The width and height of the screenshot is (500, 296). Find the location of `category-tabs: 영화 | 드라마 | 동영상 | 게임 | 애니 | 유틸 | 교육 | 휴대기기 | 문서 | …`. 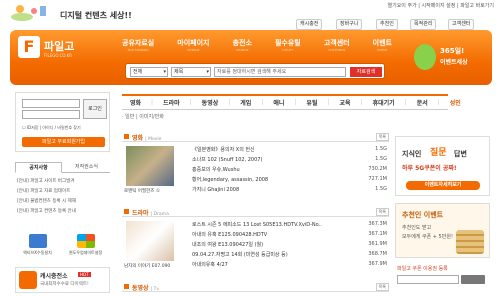

category-tabs: 영화 | 드라마 | 동영상 | 게임 | 애니 | 유틸 | 교육 | 휴대기기 | 문서 | … is located at coordinates (291, 102).